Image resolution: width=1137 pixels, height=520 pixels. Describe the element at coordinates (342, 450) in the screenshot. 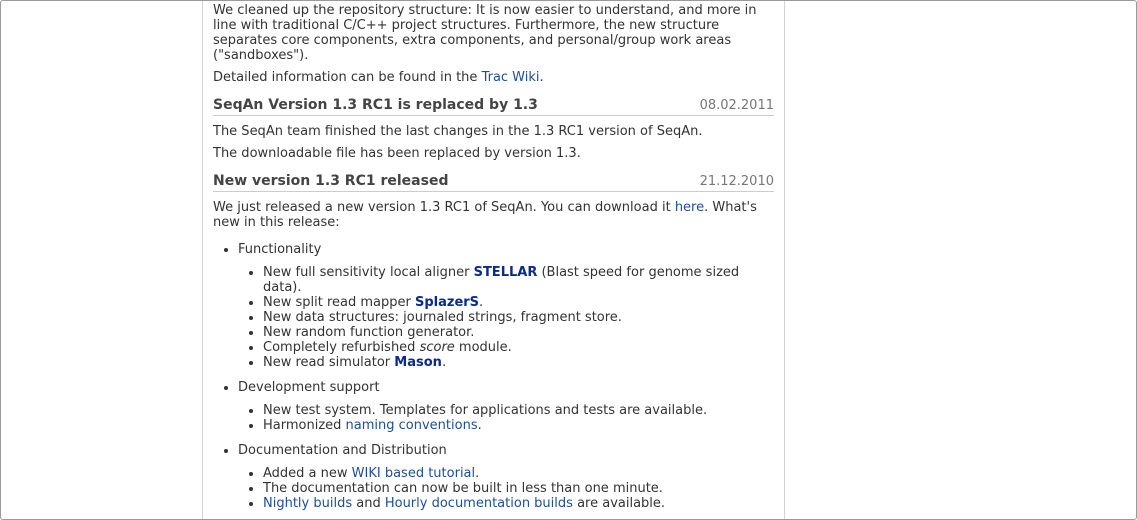

I see `section-label-documentation: Documentation and Distribution` at that location.